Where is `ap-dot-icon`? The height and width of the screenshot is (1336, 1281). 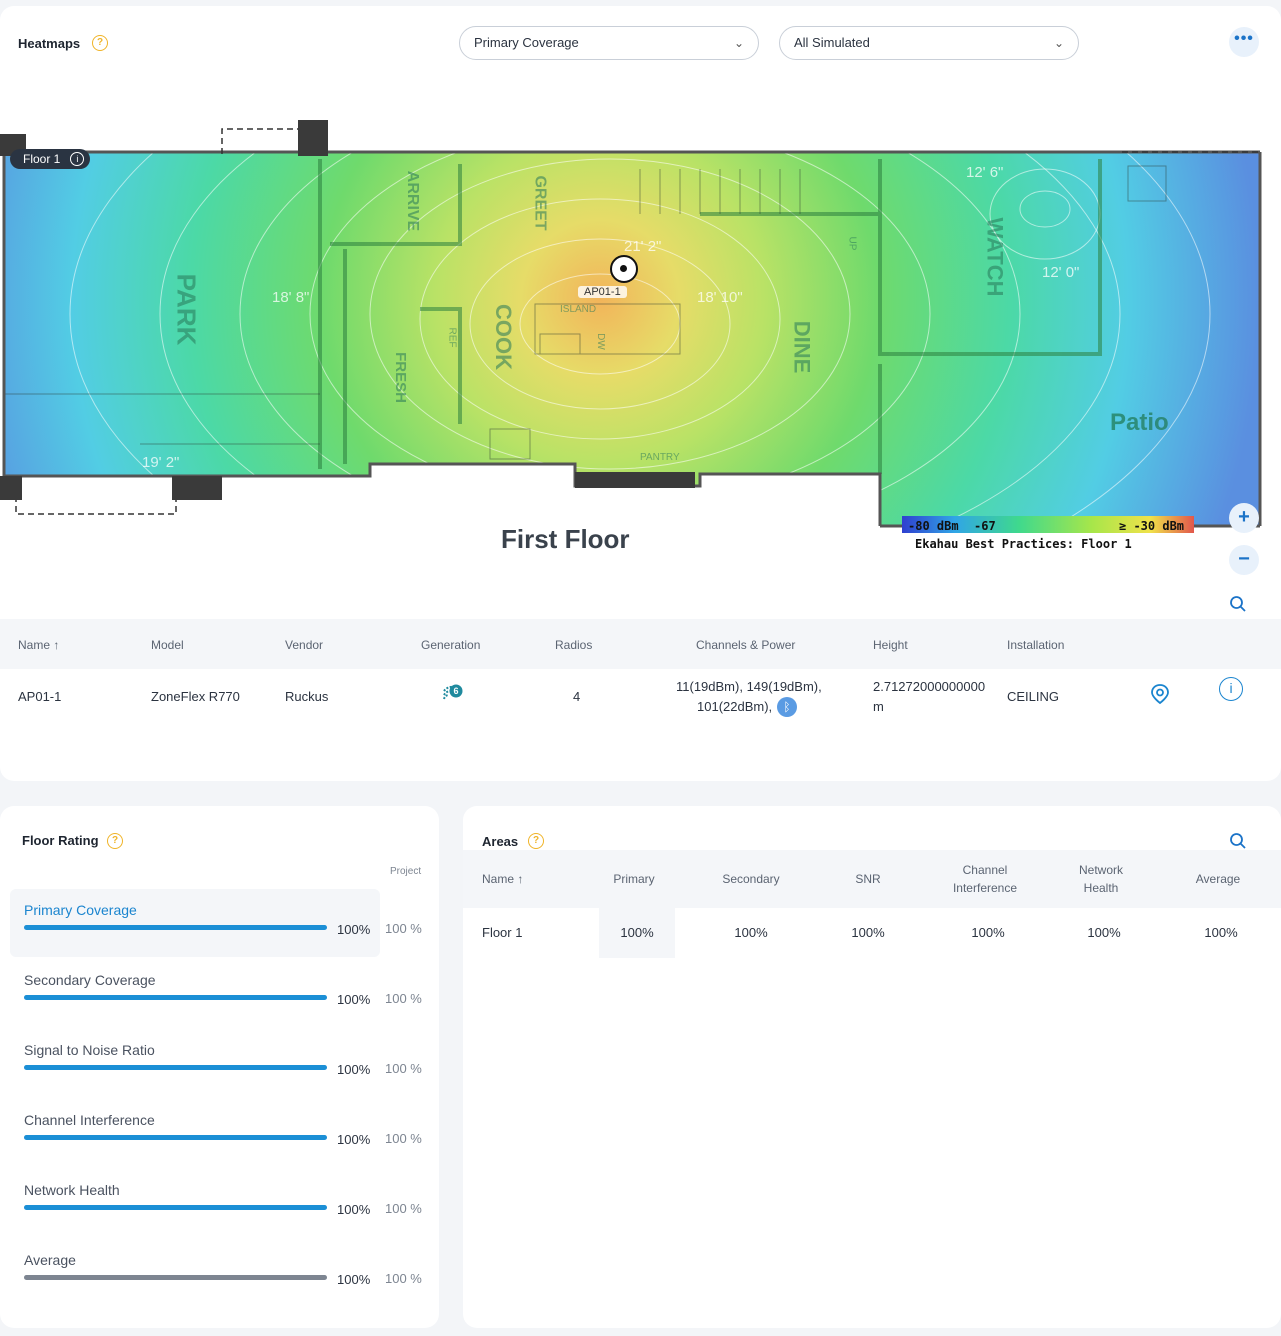 ap-dot-icon is located at coordinates (623, 268).